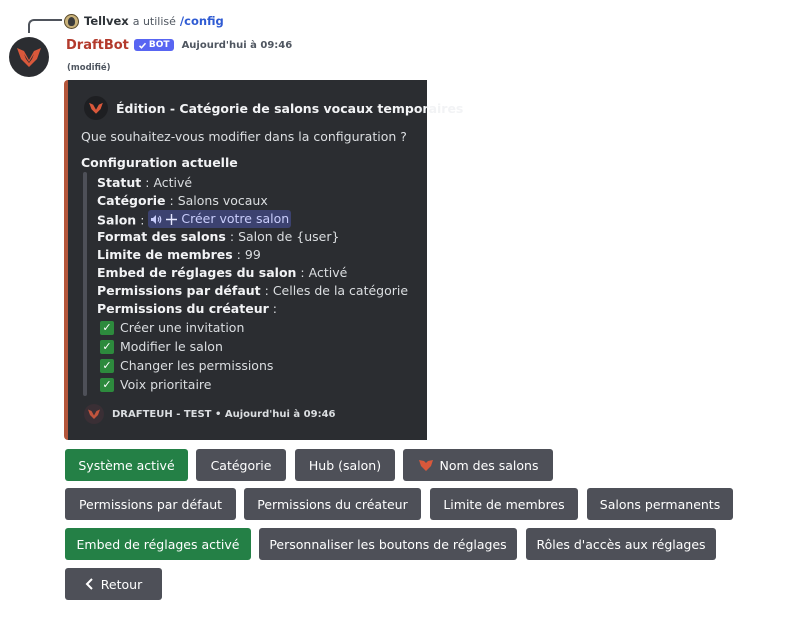  Describe the element at coordinates (121, 584) in the screenshot. I see `button-label: Retour` at that location.